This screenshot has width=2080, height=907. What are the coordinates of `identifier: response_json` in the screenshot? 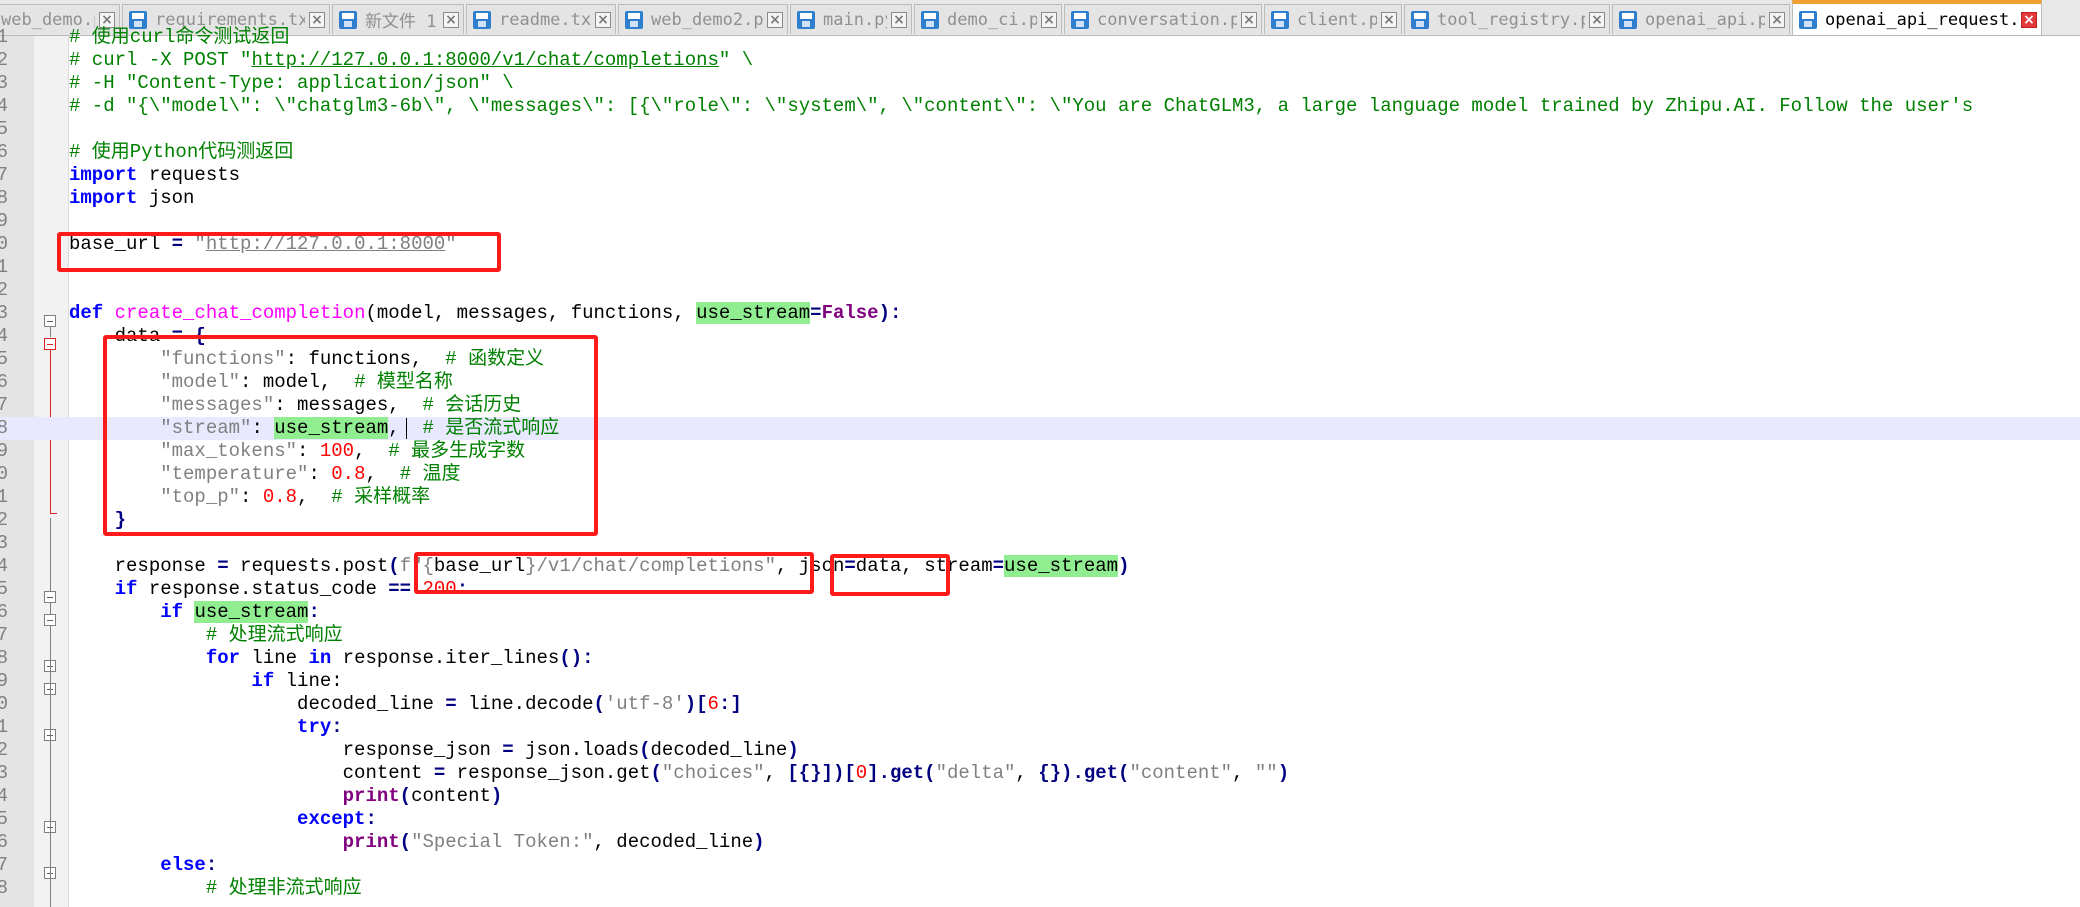 It's located at (286, 750).